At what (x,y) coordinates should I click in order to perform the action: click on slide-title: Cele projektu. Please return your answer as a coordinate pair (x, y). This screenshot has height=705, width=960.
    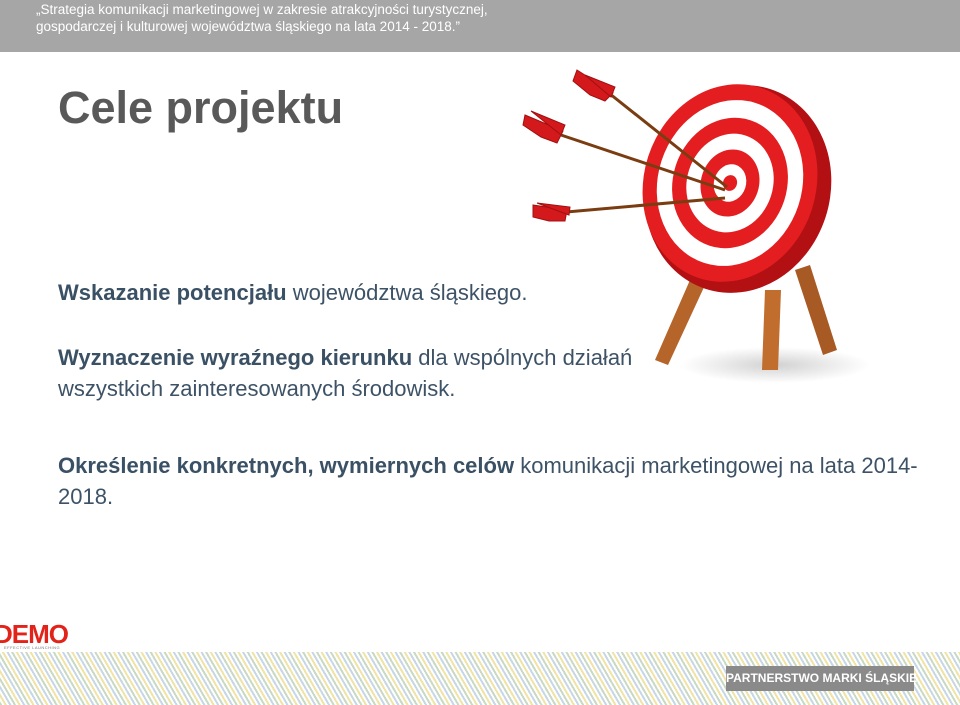
    Looking at the image, I should click on (201, 107).